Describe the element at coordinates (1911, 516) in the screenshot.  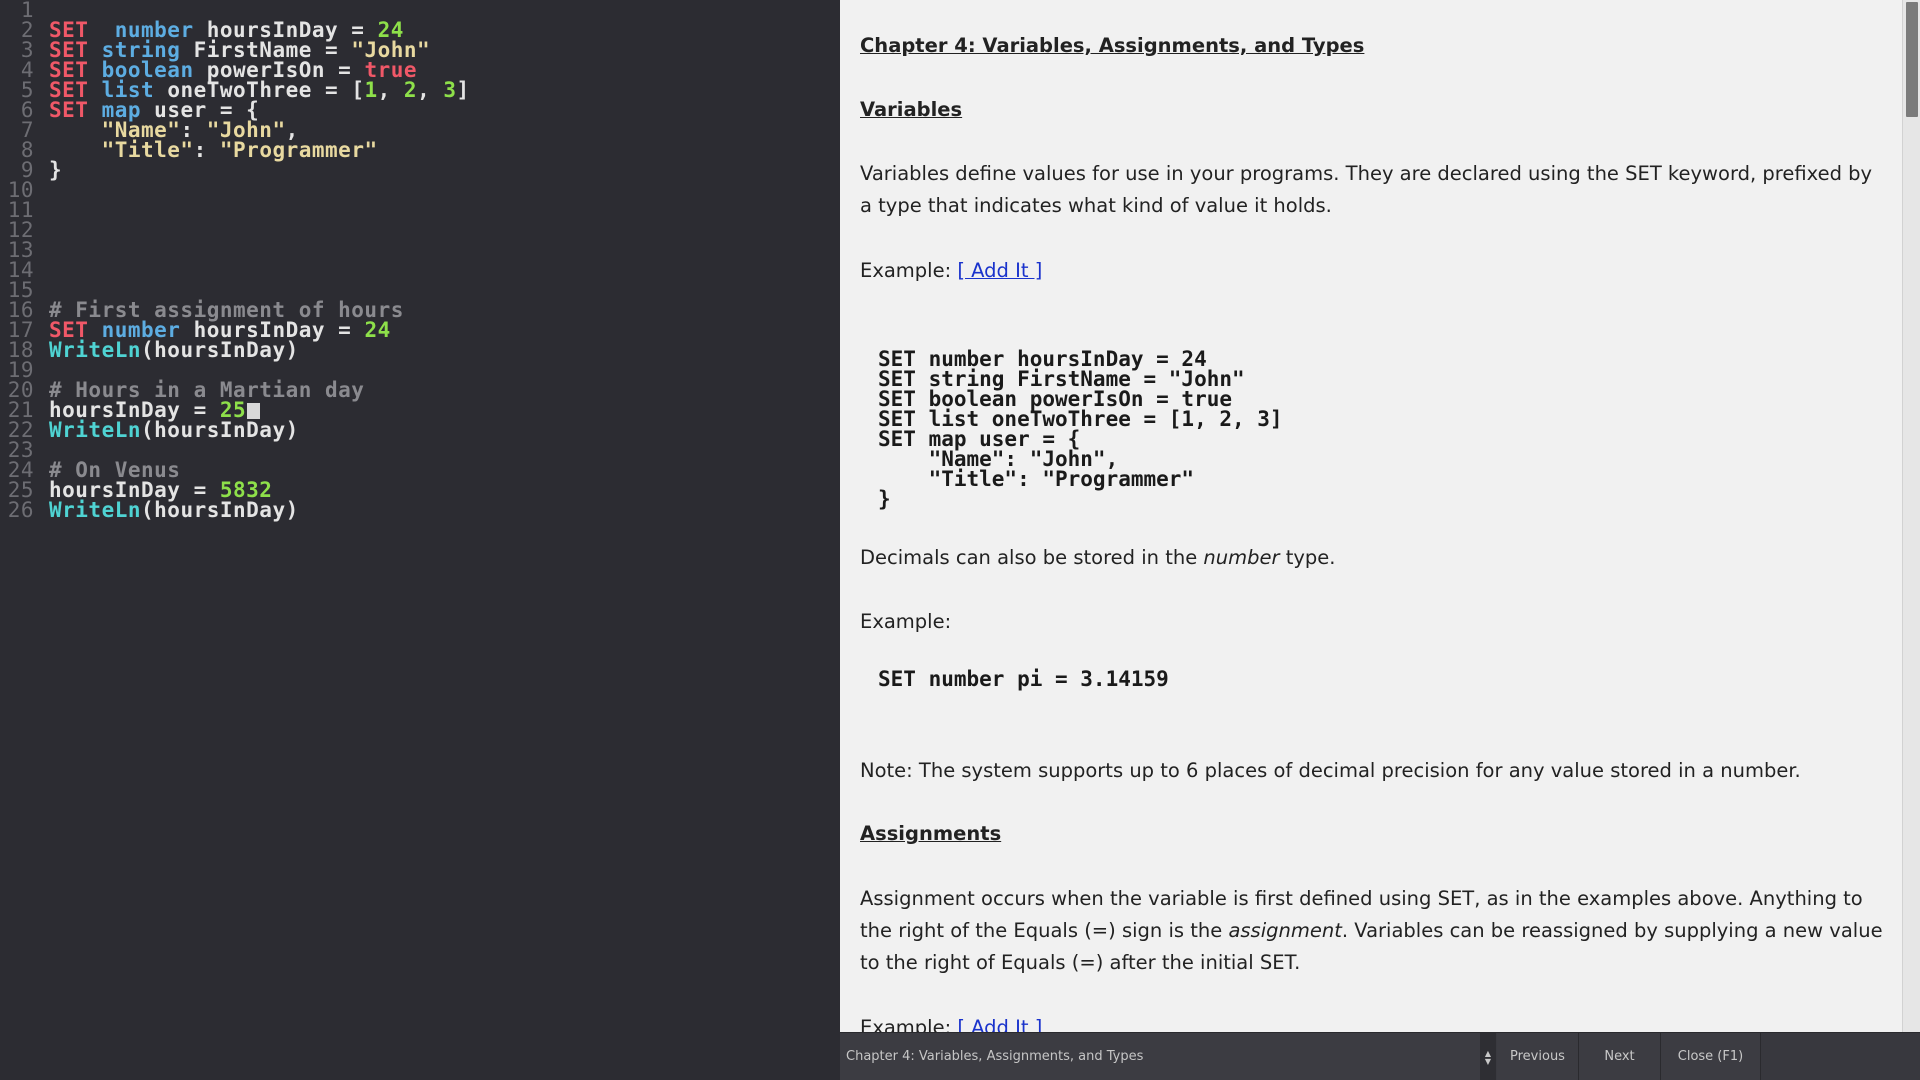
I see `docs-scrollbar` at that location.